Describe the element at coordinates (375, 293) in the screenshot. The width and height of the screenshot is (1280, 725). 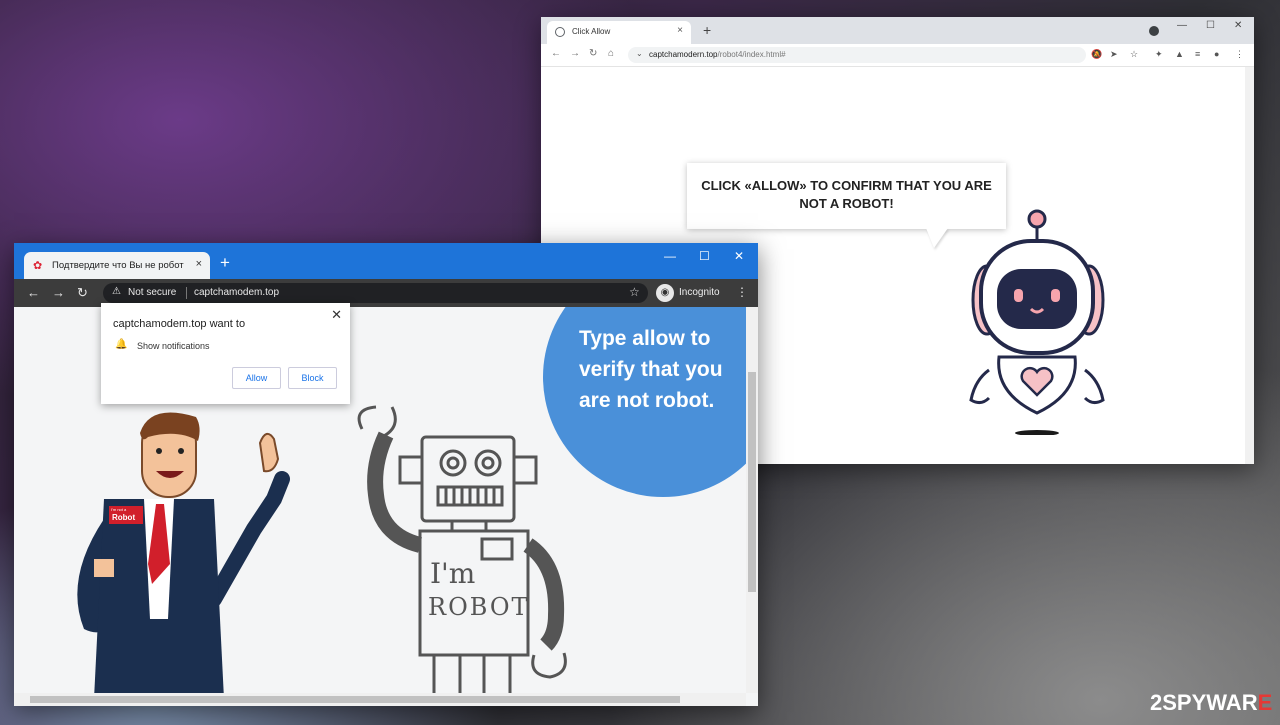
I see `address-bar: ⚠ Not secure captchamodem.top ☆` at that location.